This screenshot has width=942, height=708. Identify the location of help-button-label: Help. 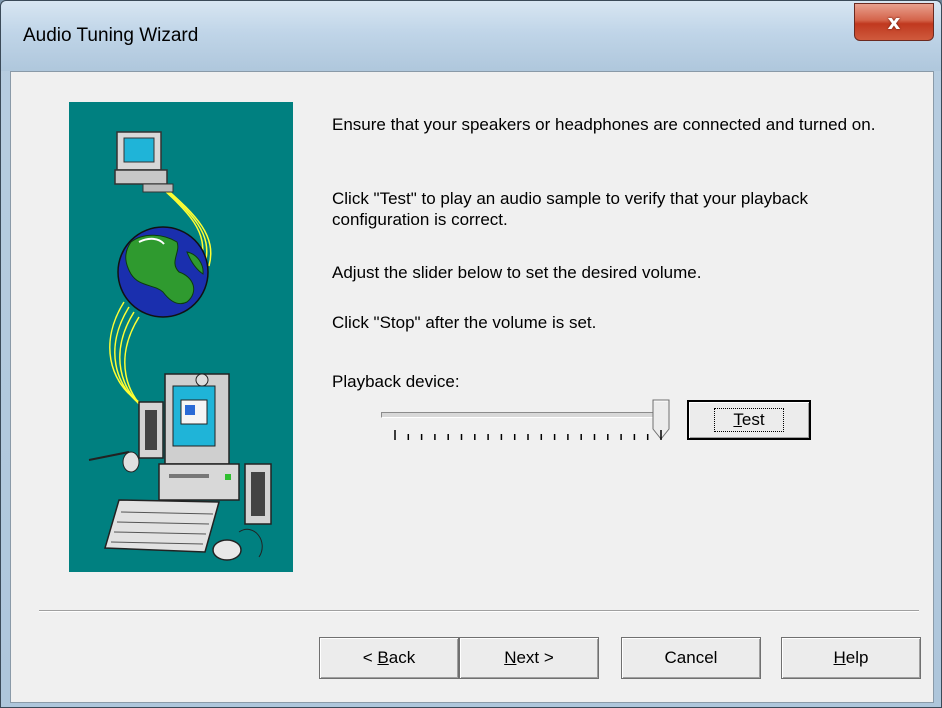
(851, 657).